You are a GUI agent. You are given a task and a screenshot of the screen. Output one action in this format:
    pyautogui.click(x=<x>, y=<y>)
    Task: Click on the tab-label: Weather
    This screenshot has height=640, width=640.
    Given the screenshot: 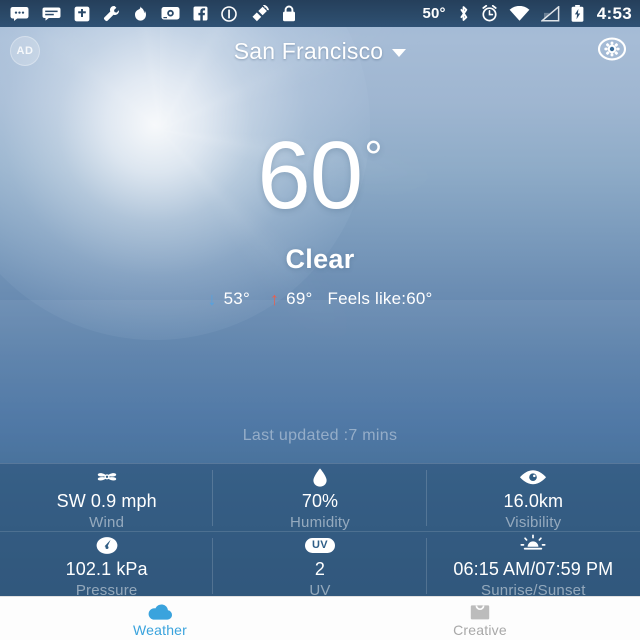 What is the action you would take?
    pyautogui.click(x=160, y=629)
    